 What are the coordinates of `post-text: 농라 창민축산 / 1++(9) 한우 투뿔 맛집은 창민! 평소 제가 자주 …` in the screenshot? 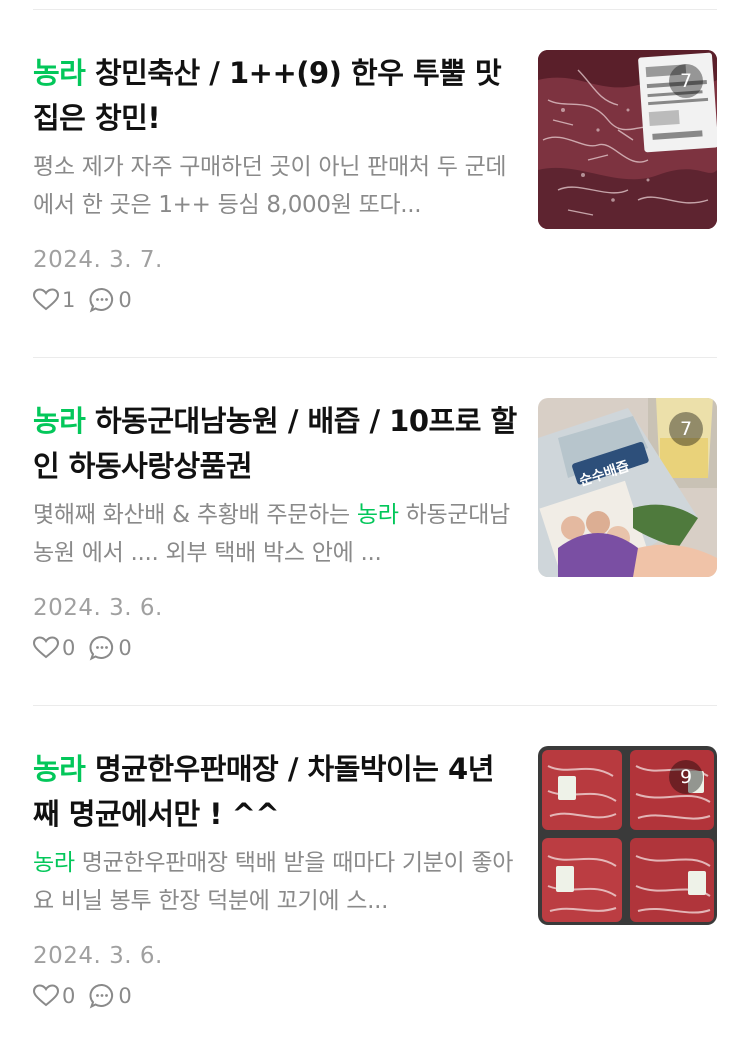 It's located at (276, 117).